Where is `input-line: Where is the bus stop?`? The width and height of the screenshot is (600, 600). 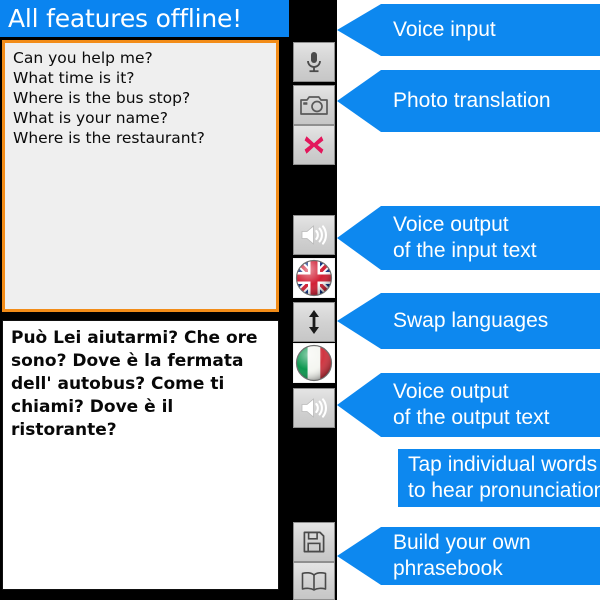
input-line: Where is the bus stop? is located at coordinates (102, 98).